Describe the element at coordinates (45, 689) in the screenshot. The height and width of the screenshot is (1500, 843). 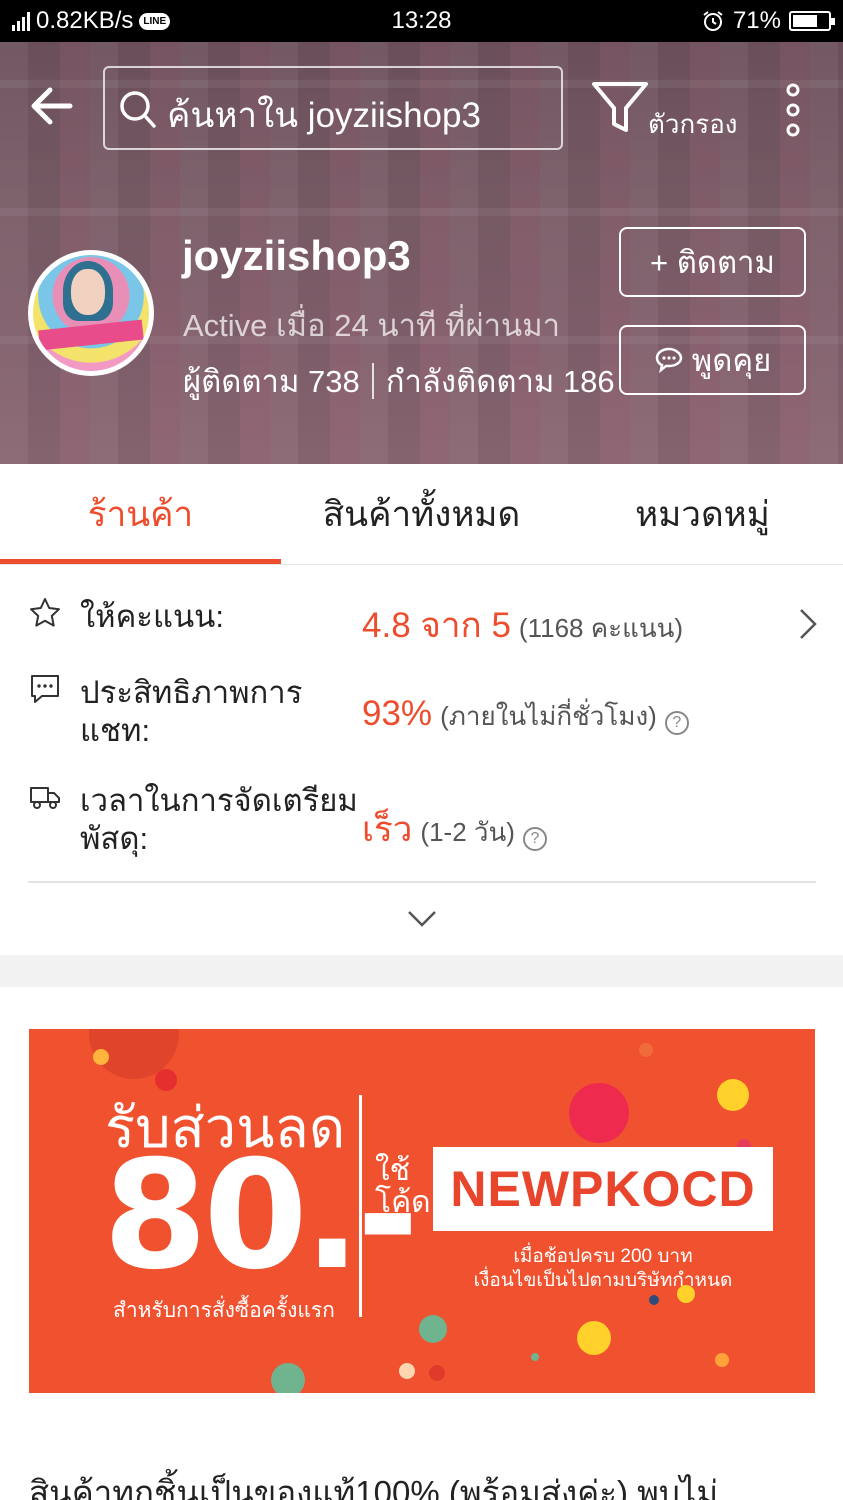
I see `chat-icon` at that location.